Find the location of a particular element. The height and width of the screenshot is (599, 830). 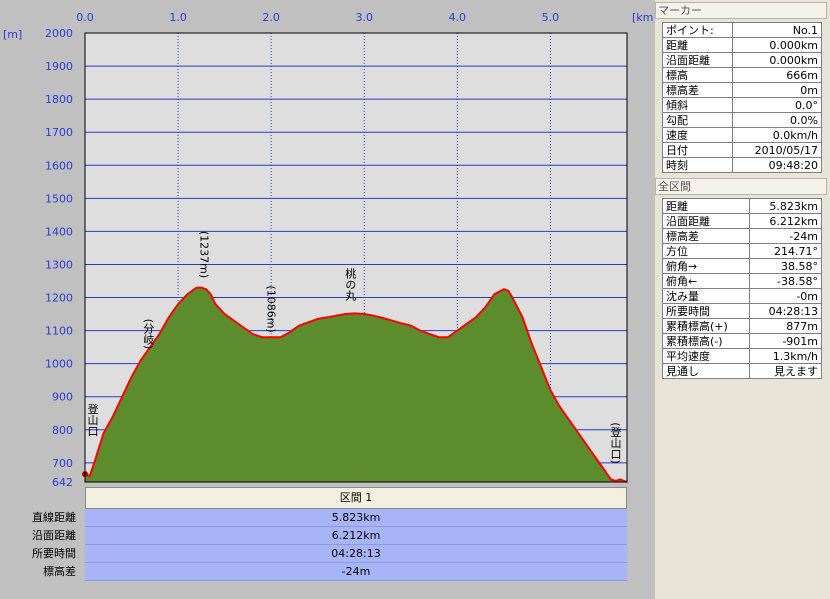

panel-row: 標高 666m is located at coordinates (742, 75).